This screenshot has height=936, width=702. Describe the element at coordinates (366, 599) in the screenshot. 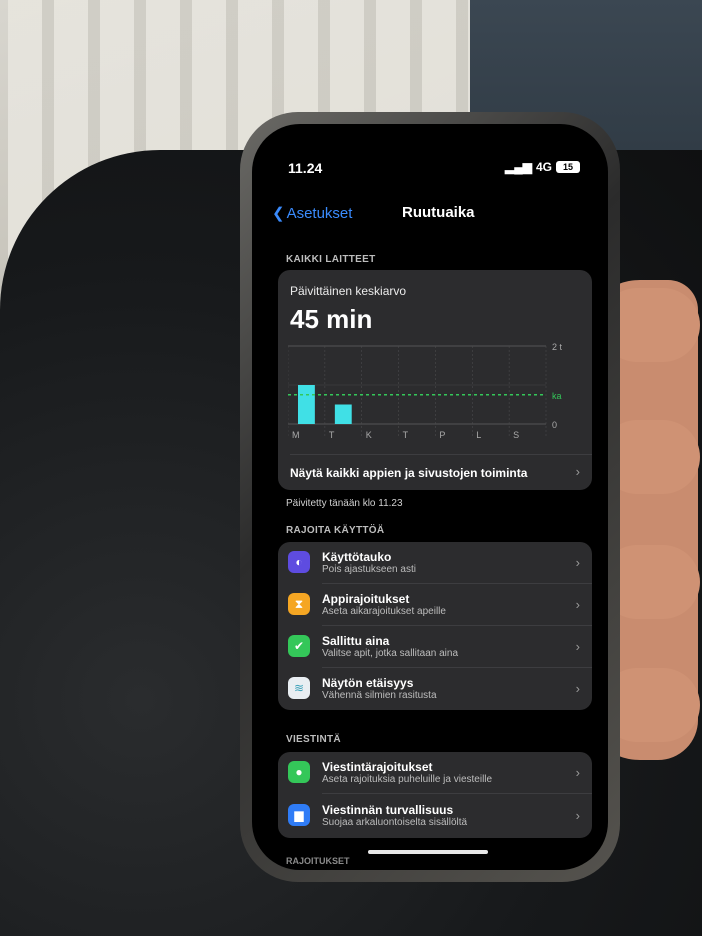

I see `list-item-title: Appirajoitukset` at that location.